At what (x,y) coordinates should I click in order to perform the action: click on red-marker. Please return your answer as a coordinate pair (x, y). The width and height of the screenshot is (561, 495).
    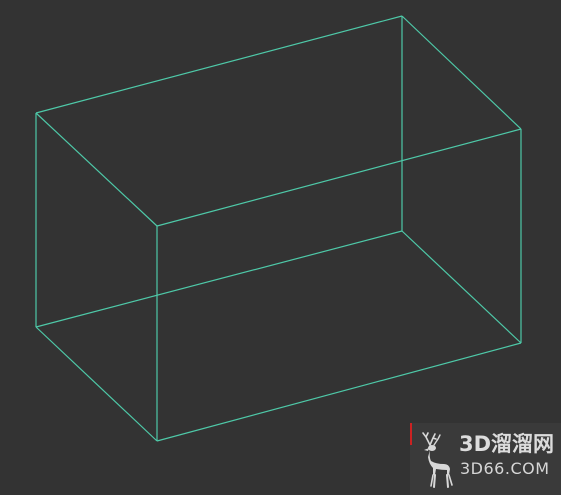
    Looking at the image, I should click on (411, 434).